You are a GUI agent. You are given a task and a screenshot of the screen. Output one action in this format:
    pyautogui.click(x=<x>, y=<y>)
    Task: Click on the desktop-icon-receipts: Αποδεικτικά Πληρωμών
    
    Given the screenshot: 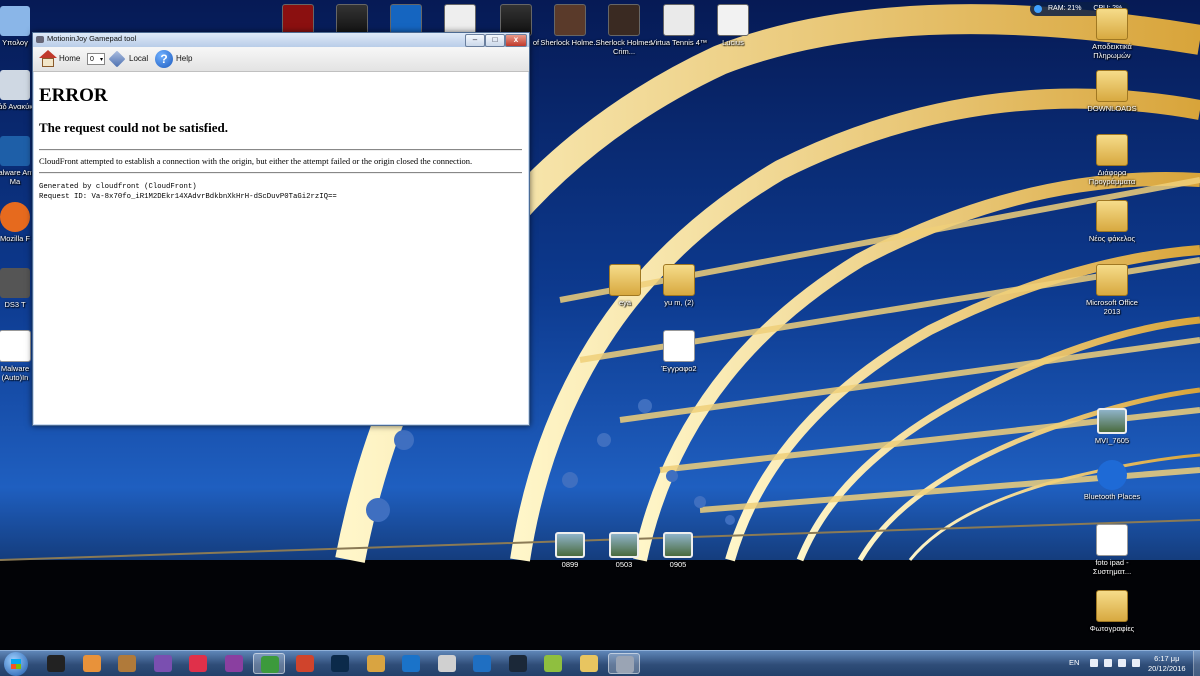 What is the action you would take?
    pyautogui.click(x=1112, y=34)
    